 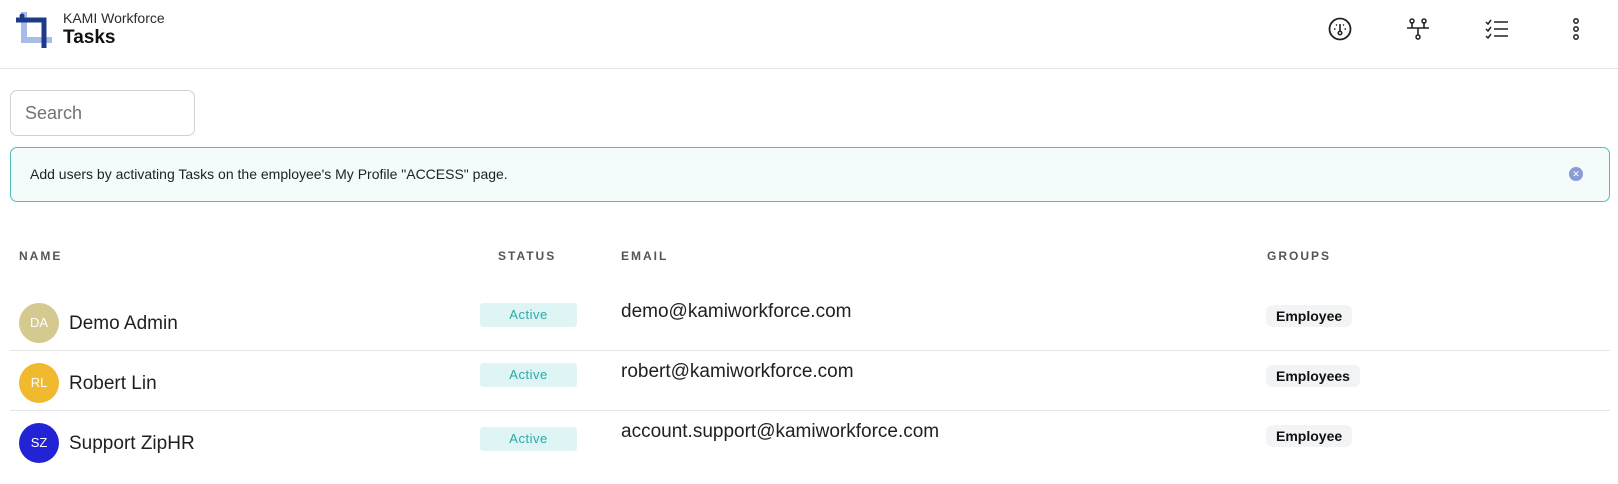 I want to click on avatar: RL, so click(x=39, y=383).